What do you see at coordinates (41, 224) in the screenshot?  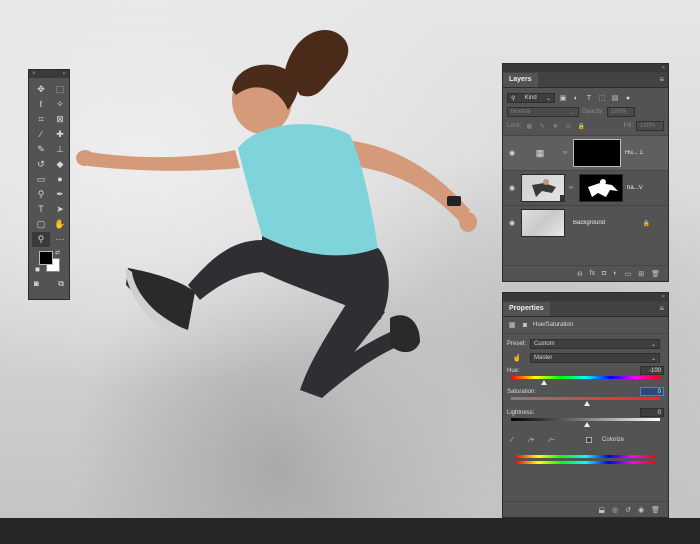 I see `rectangle-tool-icon: ▢` at bounding box center [41, 224].